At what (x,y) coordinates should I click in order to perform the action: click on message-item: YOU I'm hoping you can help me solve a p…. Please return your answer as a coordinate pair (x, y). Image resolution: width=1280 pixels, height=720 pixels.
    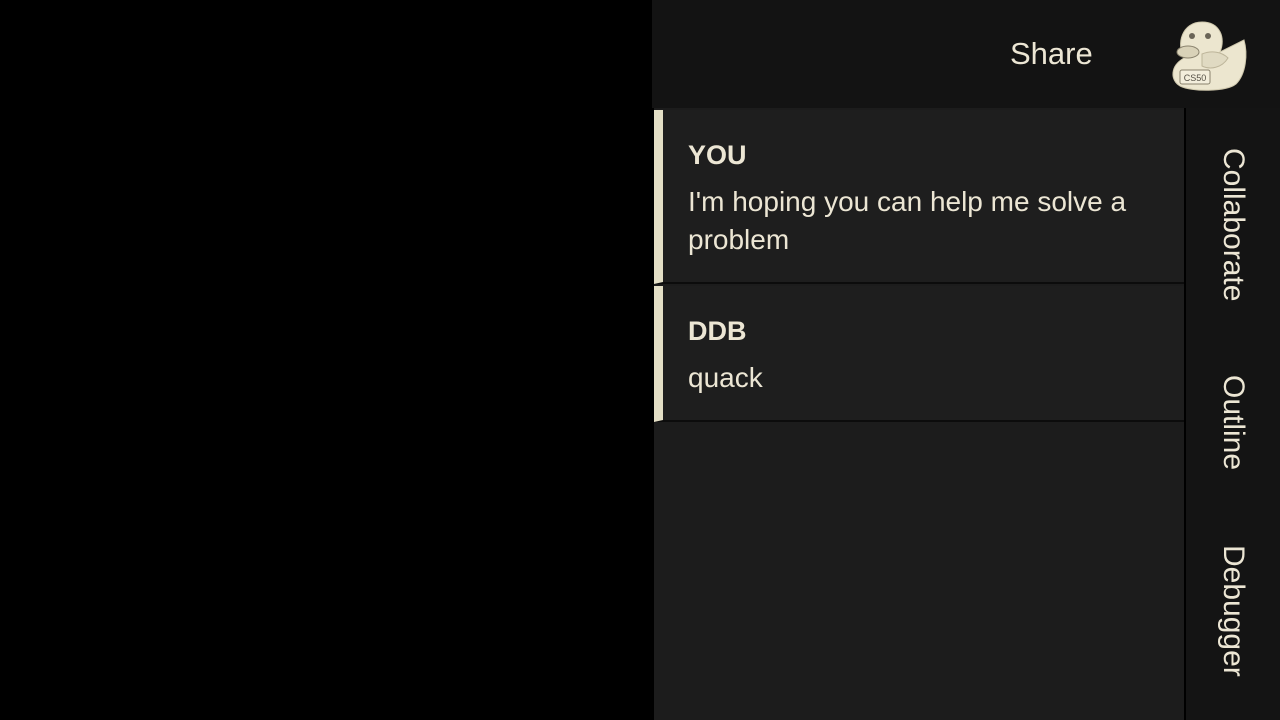
    Looking at the image, I should click on (919, 197).